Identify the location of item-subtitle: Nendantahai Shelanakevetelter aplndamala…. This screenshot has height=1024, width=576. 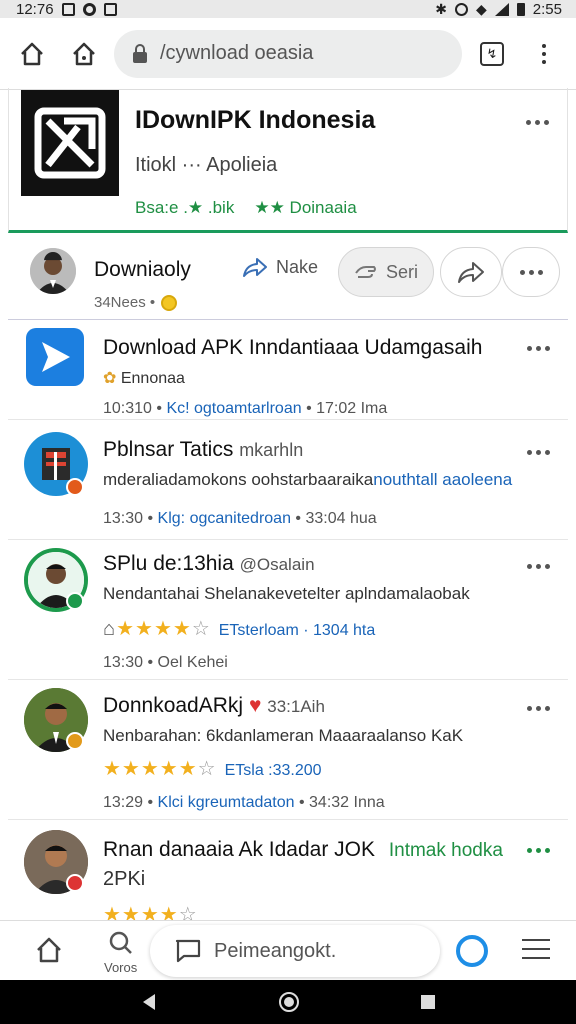
(286, 593).